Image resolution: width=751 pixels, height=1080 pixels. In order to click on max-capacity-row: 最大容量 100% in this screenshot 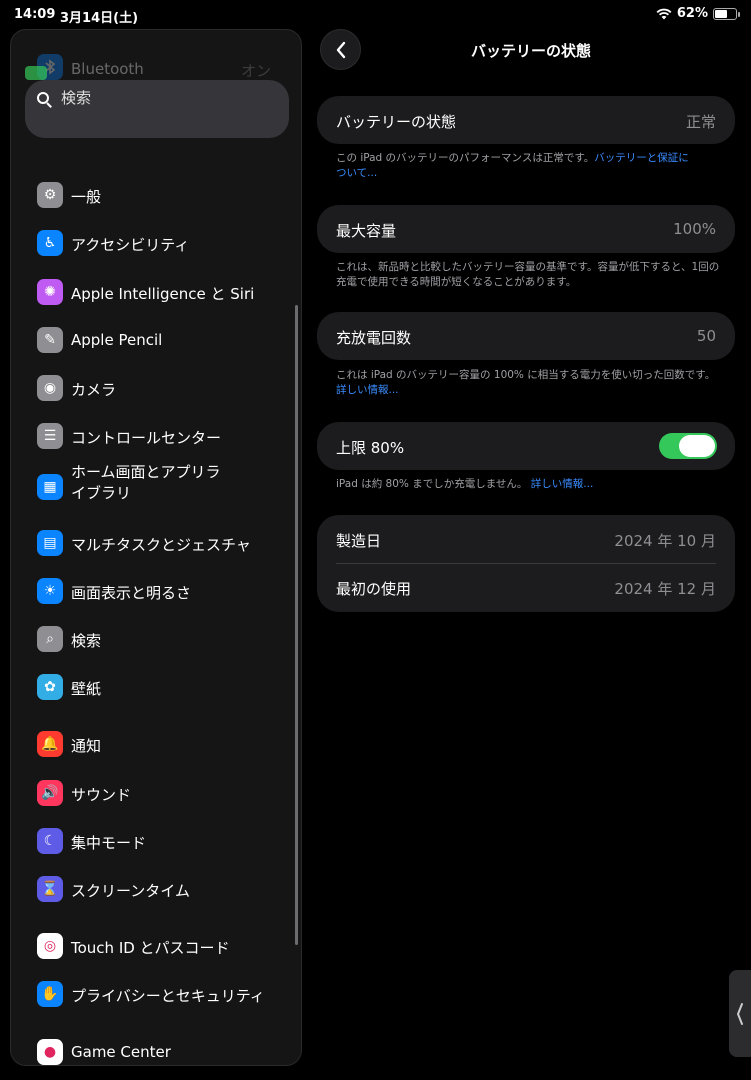, I will do `click(526, 229)`.